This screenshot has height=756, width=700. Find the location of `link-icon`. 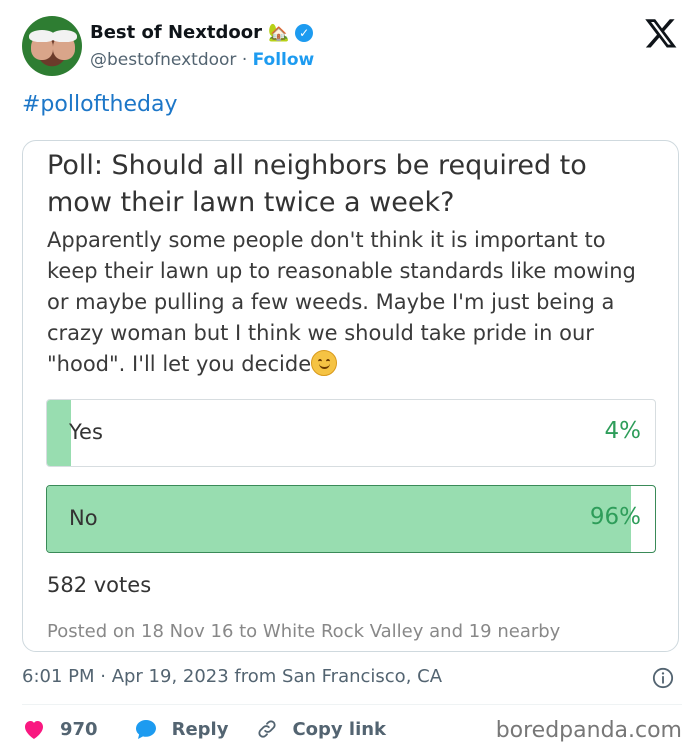

link-icon is located at coordinates (267, 729).